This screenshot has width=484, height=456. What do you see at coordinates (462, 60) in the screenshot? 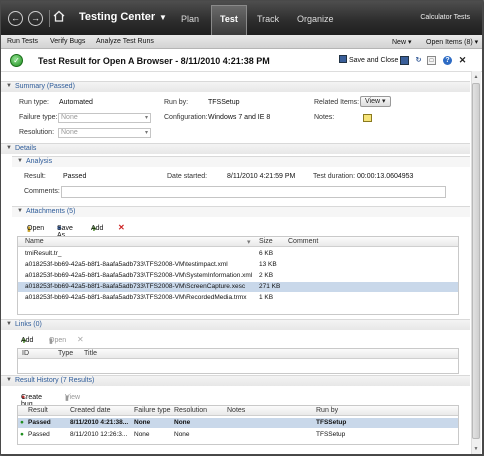
I see `close-icon: ✕` at bounding box center [462, 60].